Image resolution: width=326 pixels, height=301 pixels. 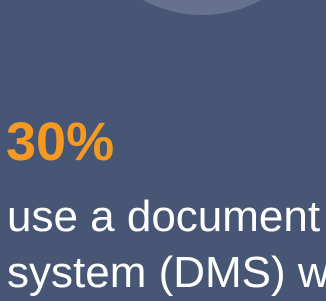 What do you see at coordinates (60, 142) in the screenshot?
I see `stat-percentage: 30%` at bounding box center [60, 142].